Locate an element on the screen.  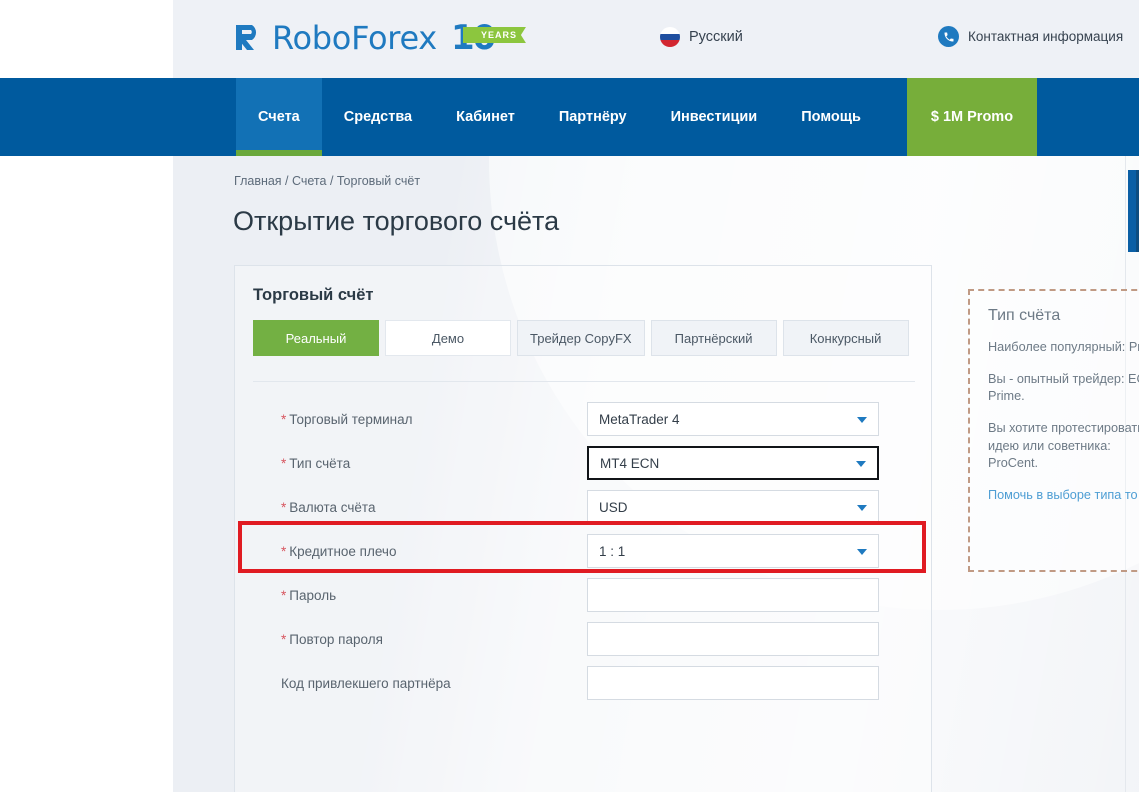
label-text: Код привлекшего партнёра is located at coordinates (366, 683).